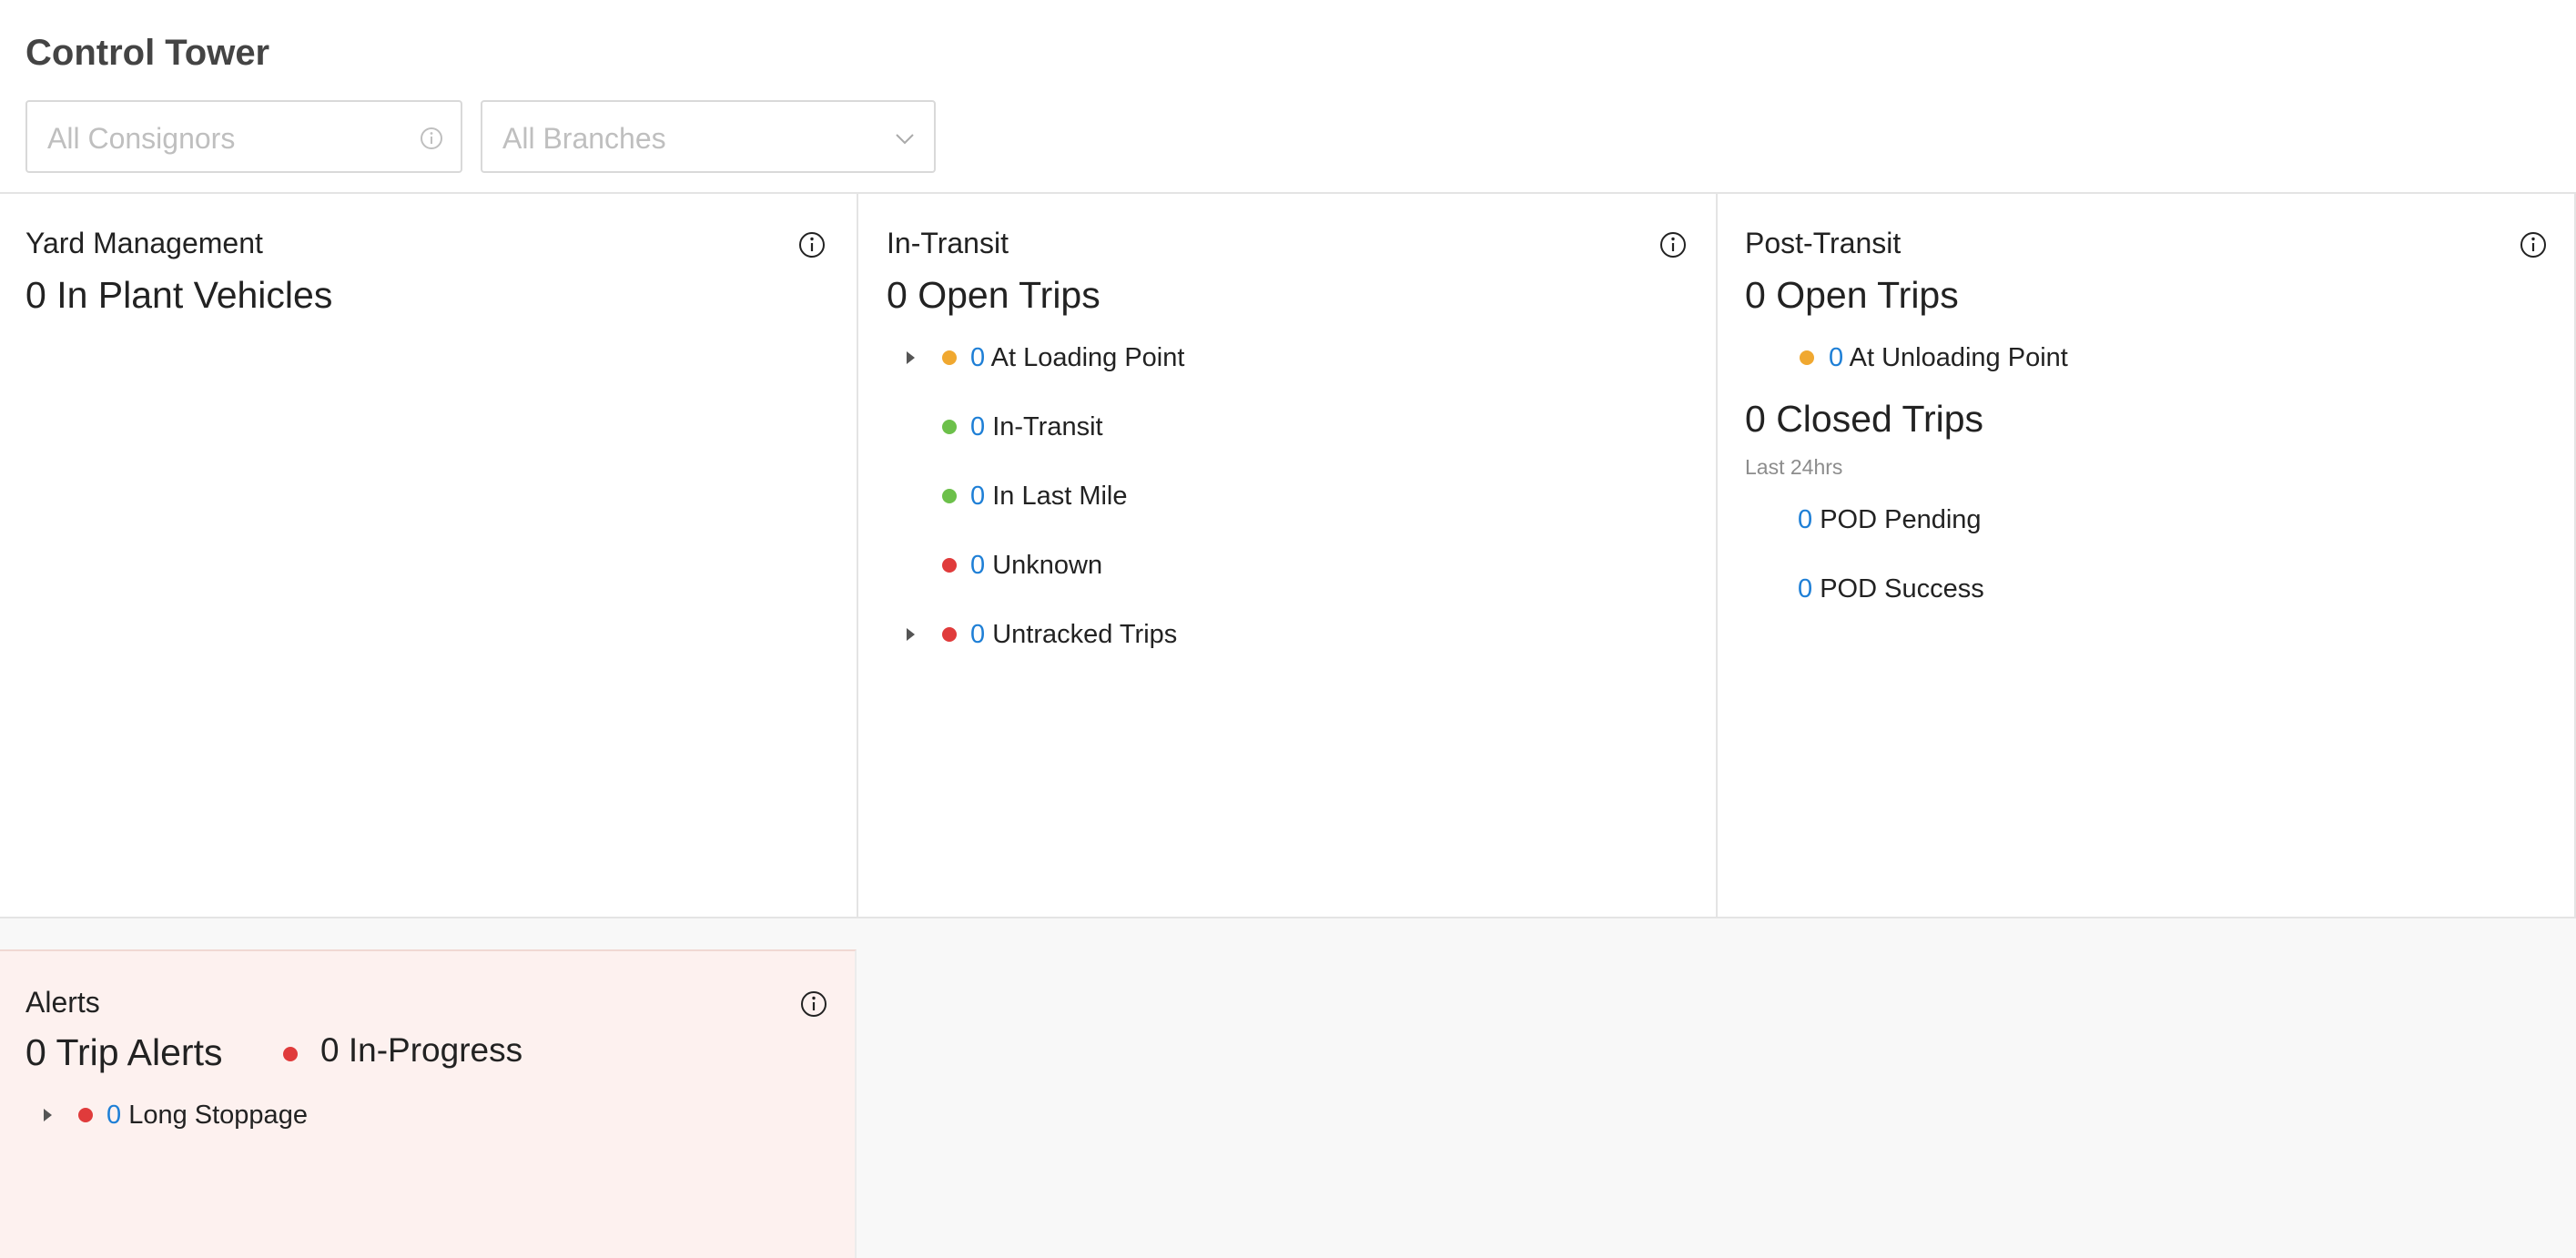 This screenshot has height=1258, width=2576. I want to click on label: In-Transit, so click(1047, 426).